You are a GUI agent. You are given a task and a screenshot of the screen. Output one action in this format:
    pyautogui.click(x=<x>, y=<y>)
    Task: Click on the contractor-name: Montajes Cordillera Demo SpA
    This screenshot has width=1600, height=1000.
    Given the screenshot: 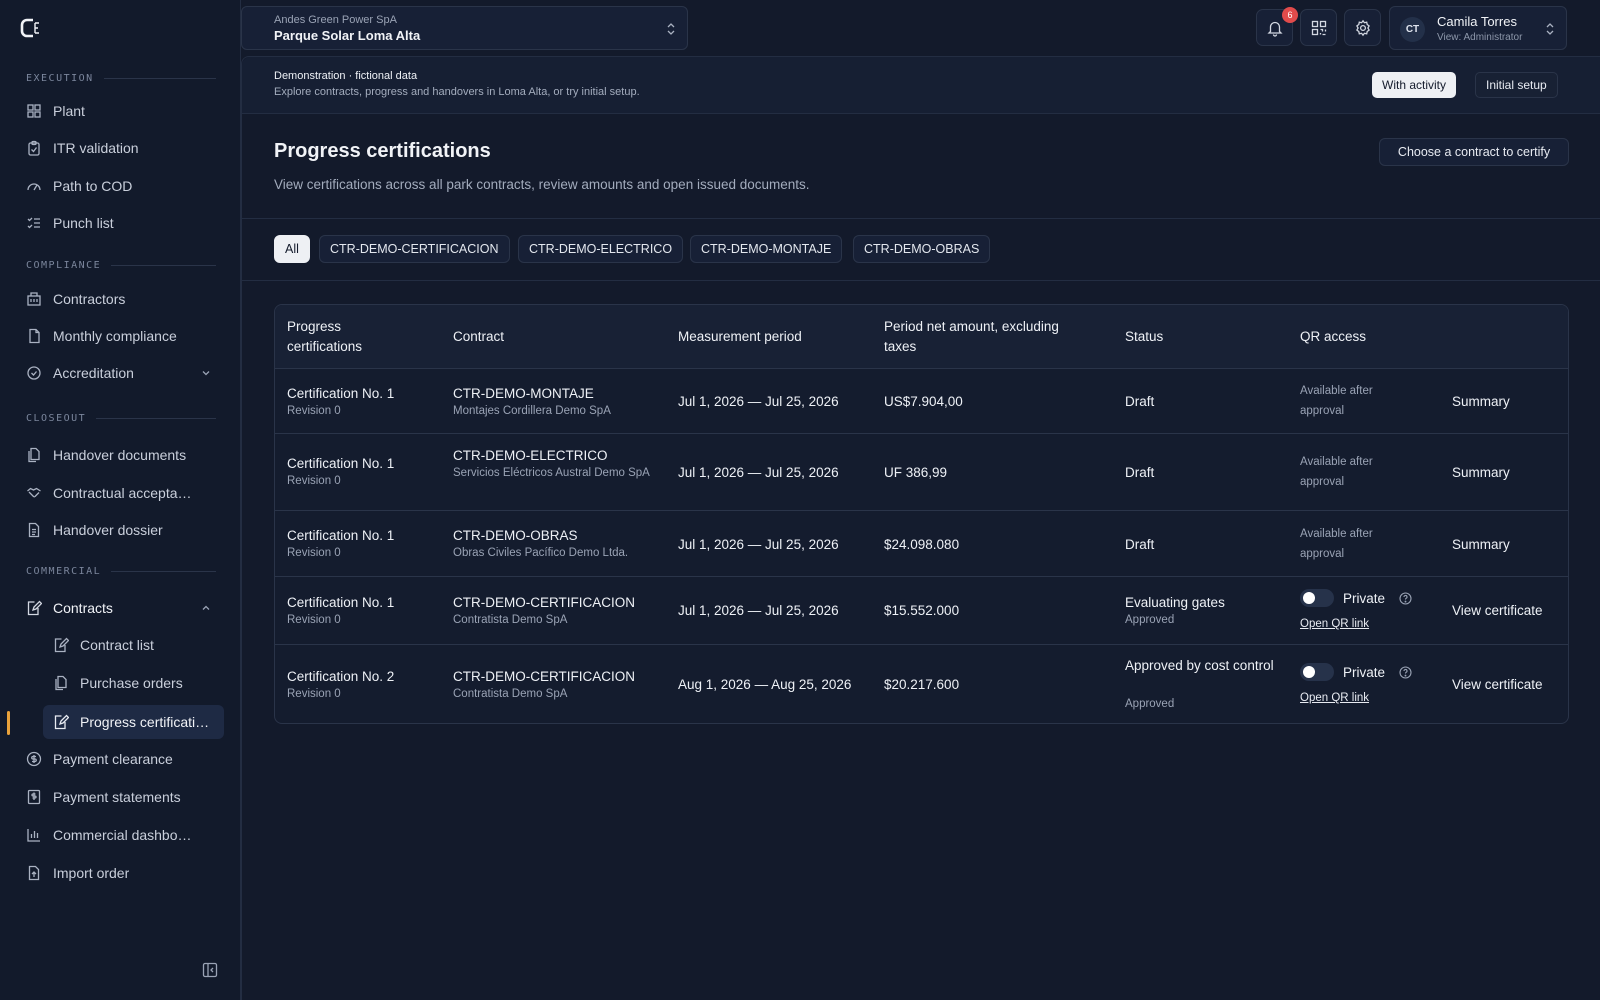 What is the action you would take?
    pyautogui.click(x=532, y=411)
    